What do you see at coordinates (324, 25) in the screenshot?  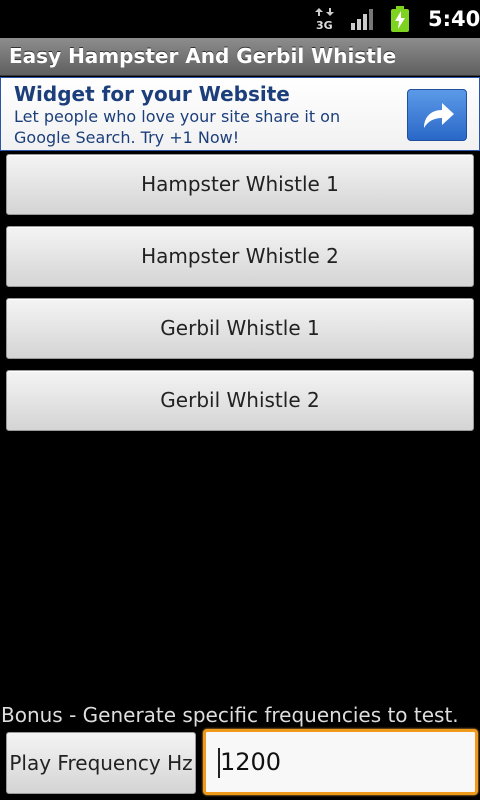 I see `network-type-label: 3G` at bounding box center [324, 25].